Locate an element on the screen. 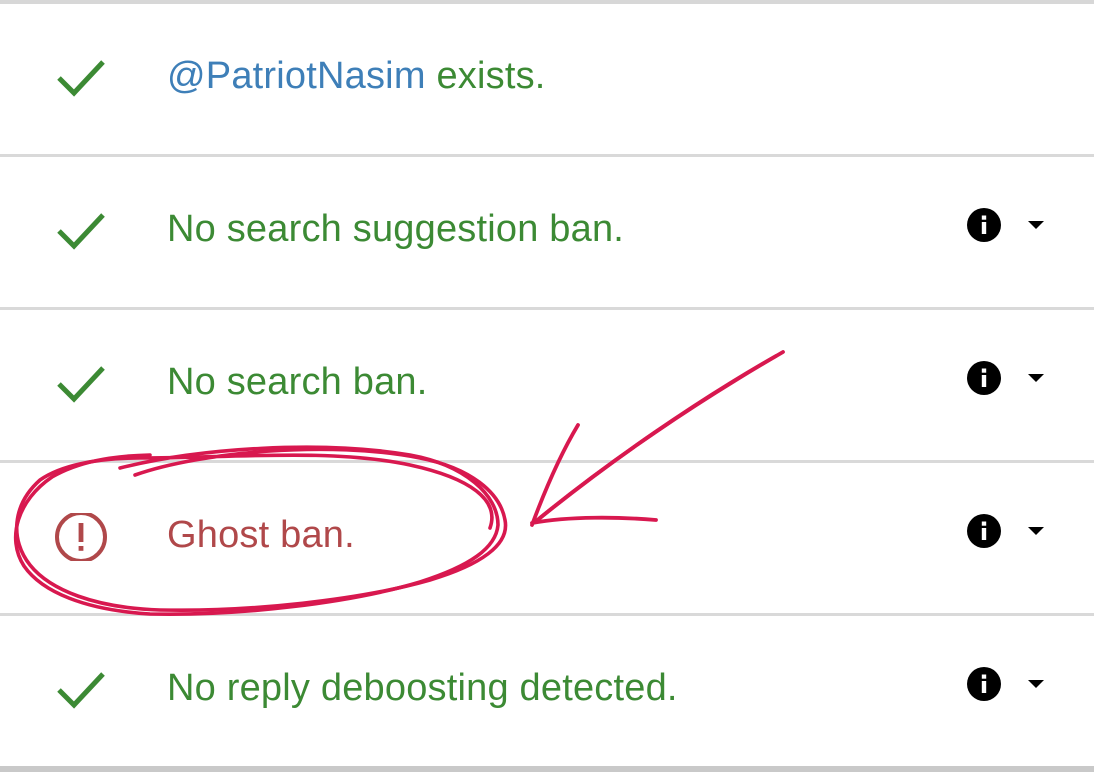 The width and height of the screenshot is (1094, 772). alert-circle-icon is located at coordinates (82, 537).